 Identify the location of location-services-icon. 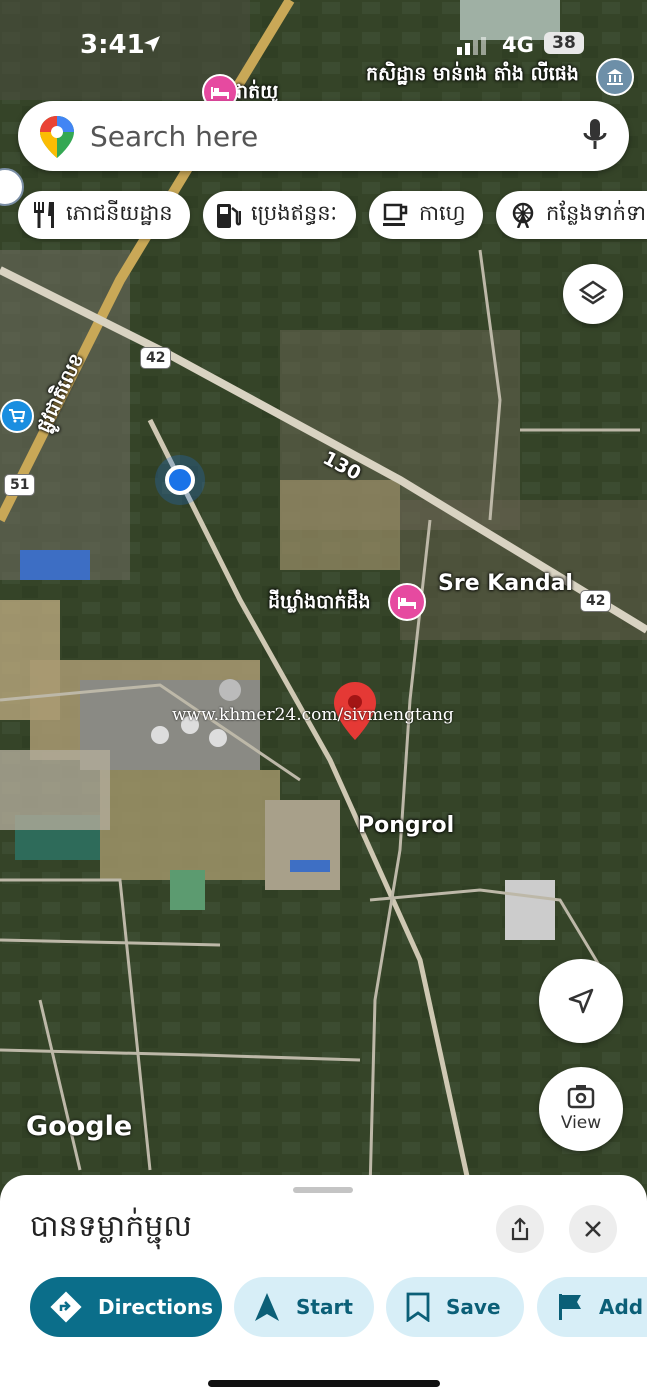
(152, 44).